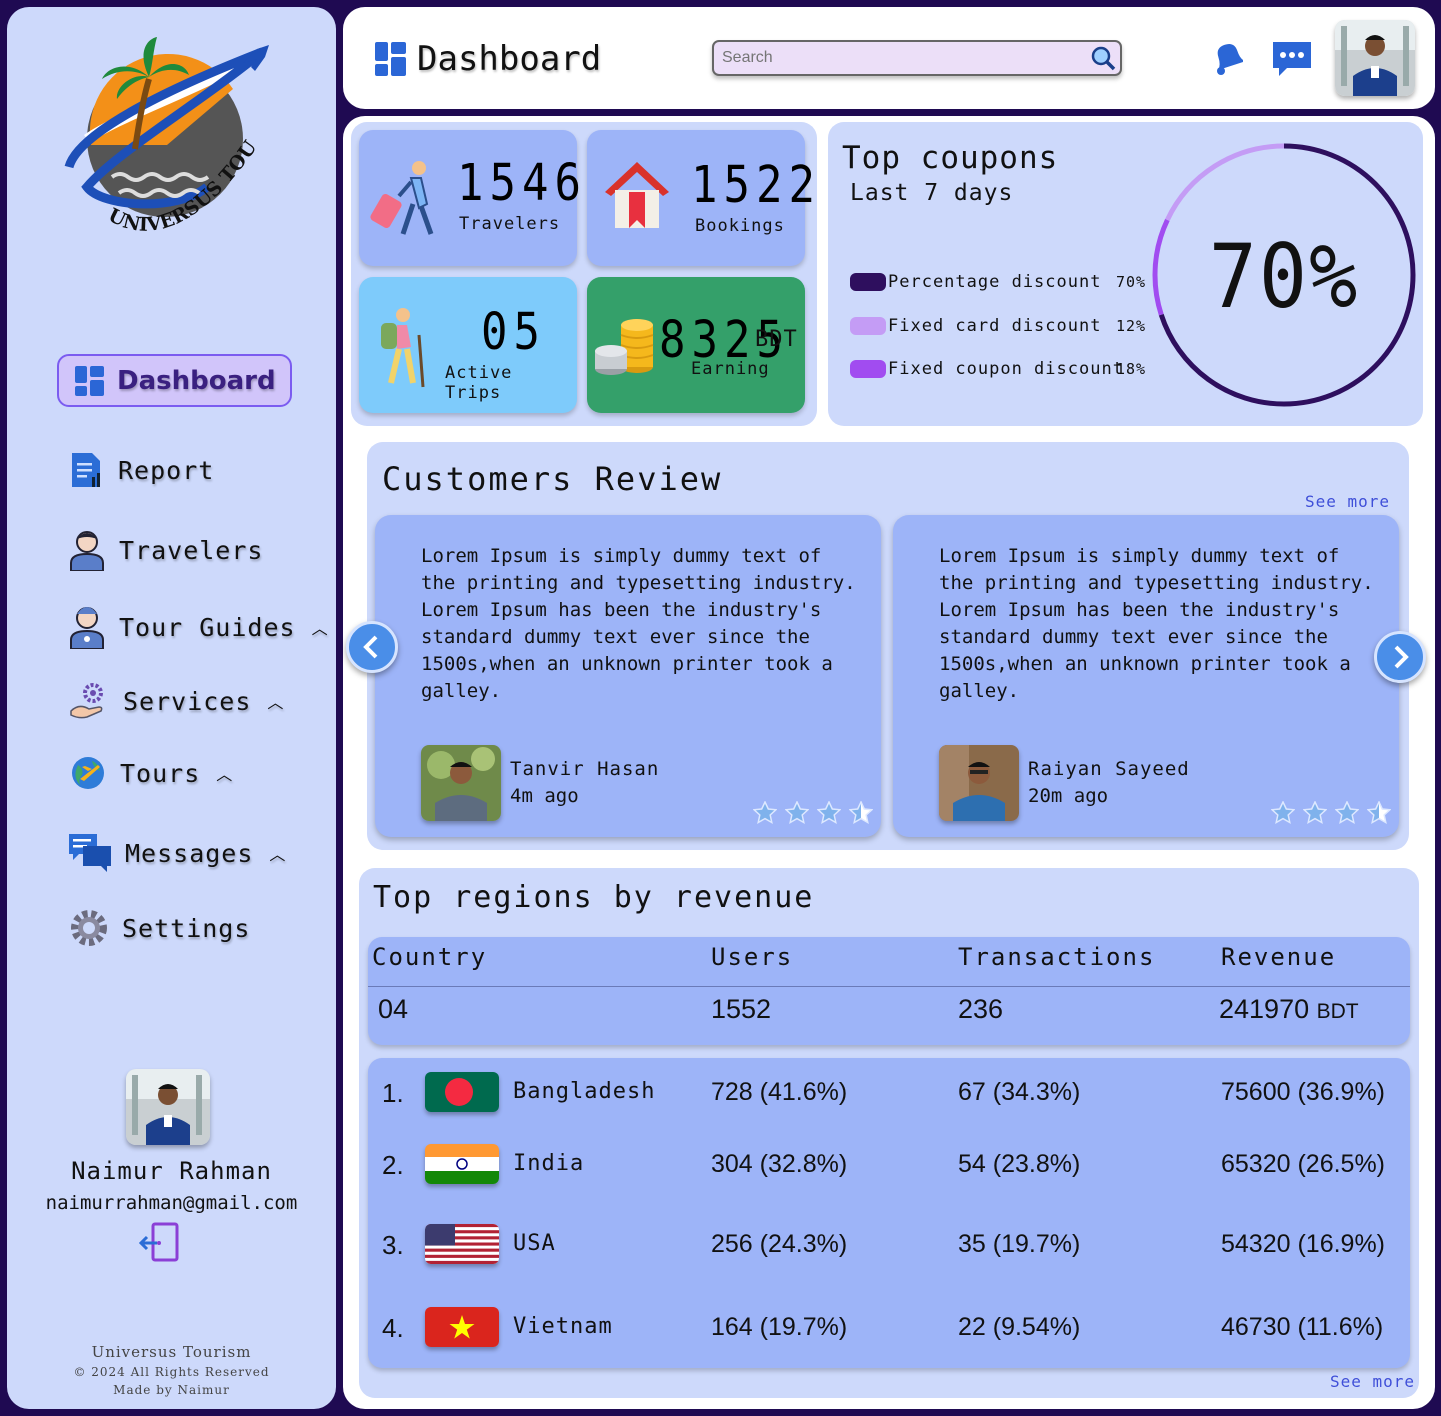 The height and width of the screenshot is (1416, 1441). I want to click on row-country: Vietnam, so click(563, 1326).